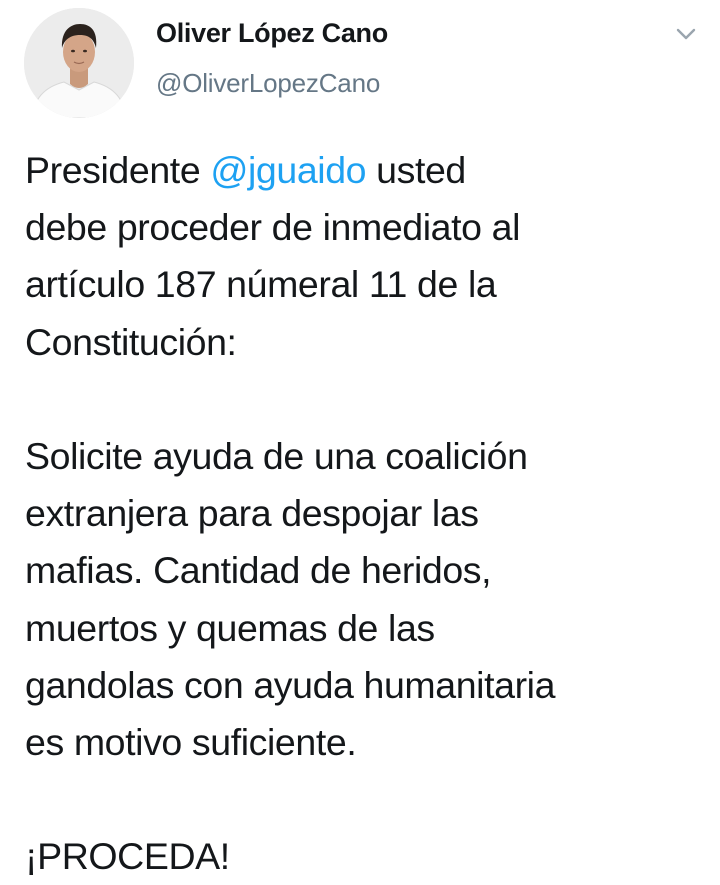  I want to click on tweet-line: artículo 187 númeral 11 de la, so click(261, 284).